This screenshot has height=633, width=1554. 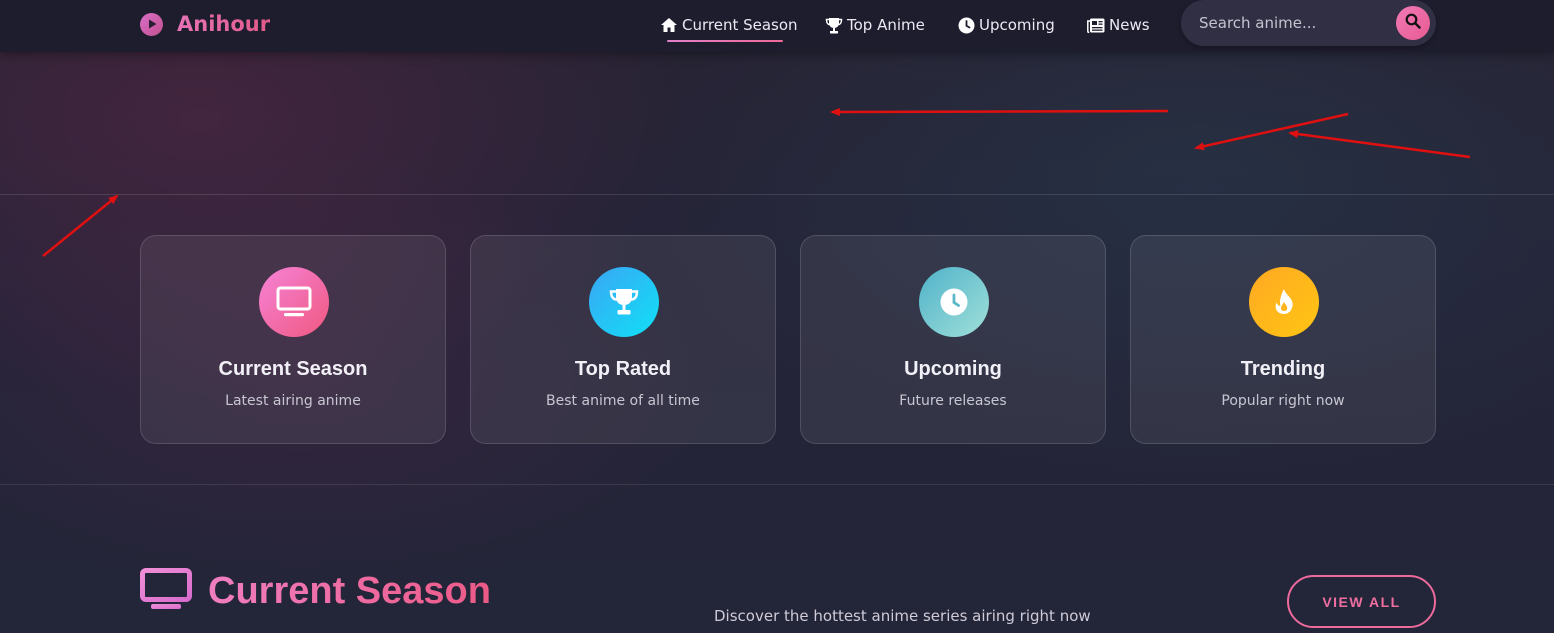 I want to click on view-all-button: VIEW ALL, so click(x=1361, y=601).